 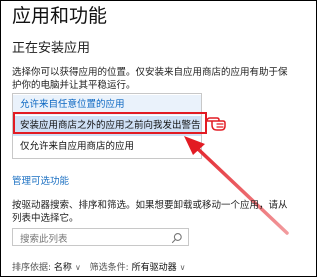 I want to click on filter-dropdown: 所有驱动器, so click(x=154, y=268).